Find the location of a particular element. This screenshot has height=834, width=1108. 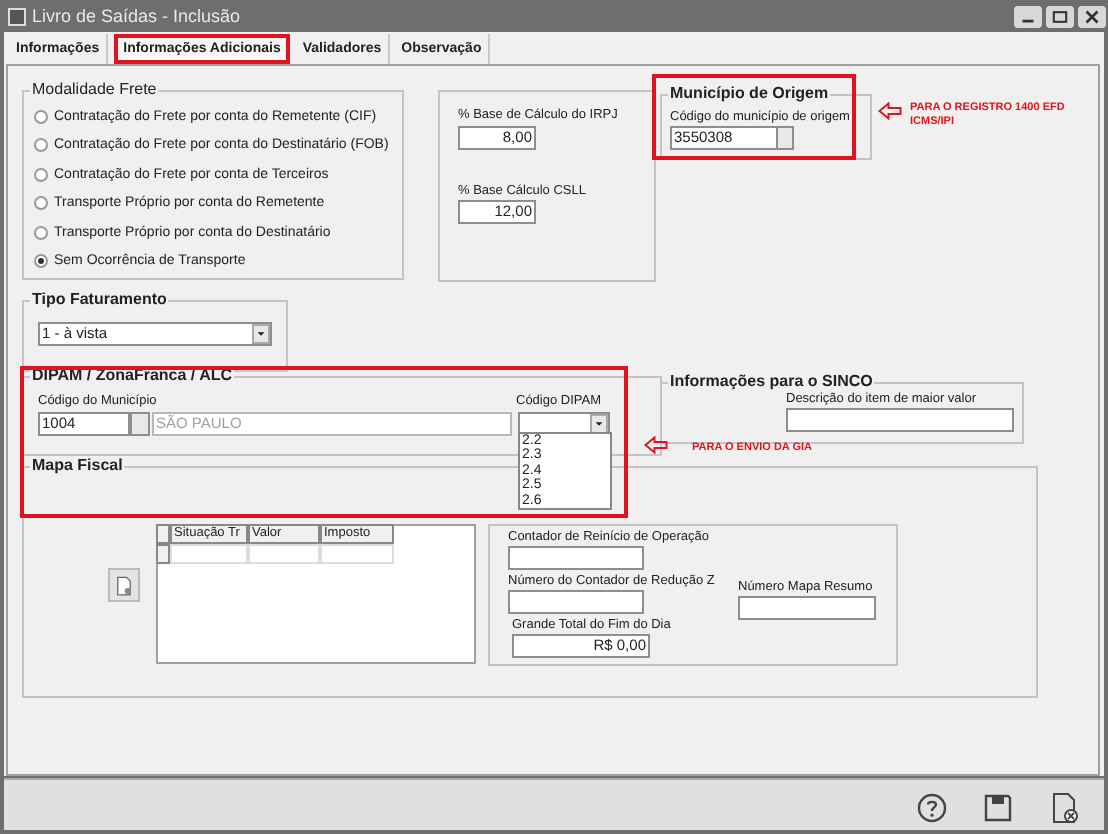

document-gear-icon is located at coordinates (124, 585).